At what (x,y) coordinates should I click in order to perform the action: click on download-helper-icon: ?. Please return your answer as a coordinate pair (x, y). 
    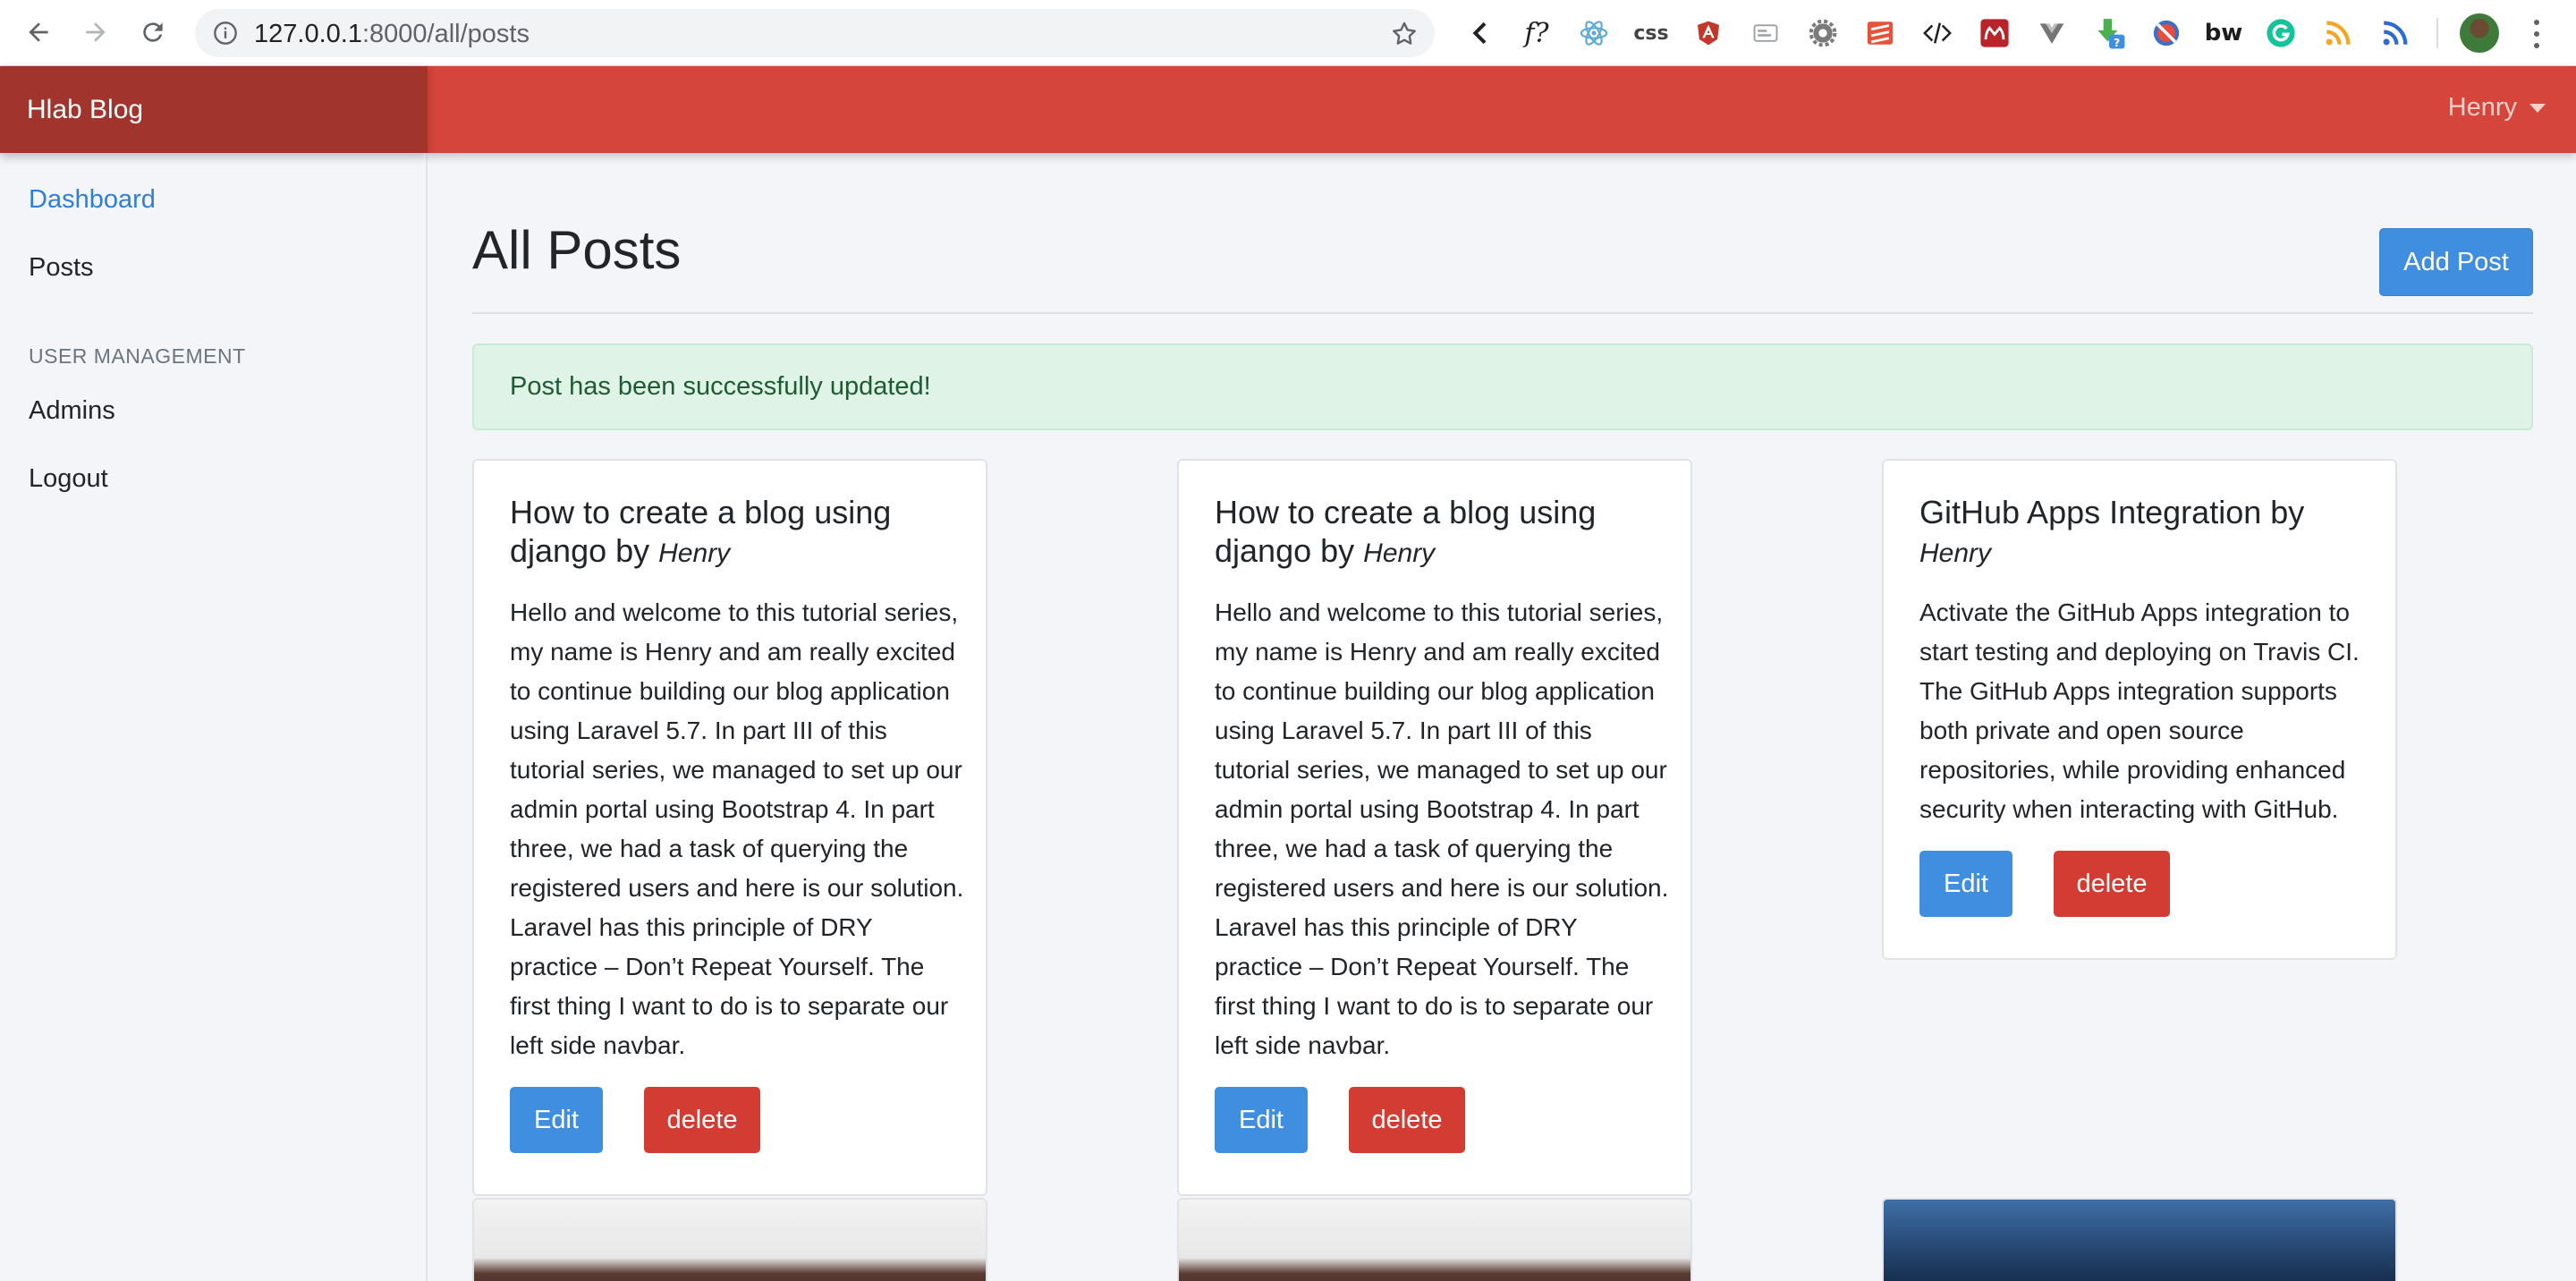
    Looking at the image, I should click on (2109, 33).